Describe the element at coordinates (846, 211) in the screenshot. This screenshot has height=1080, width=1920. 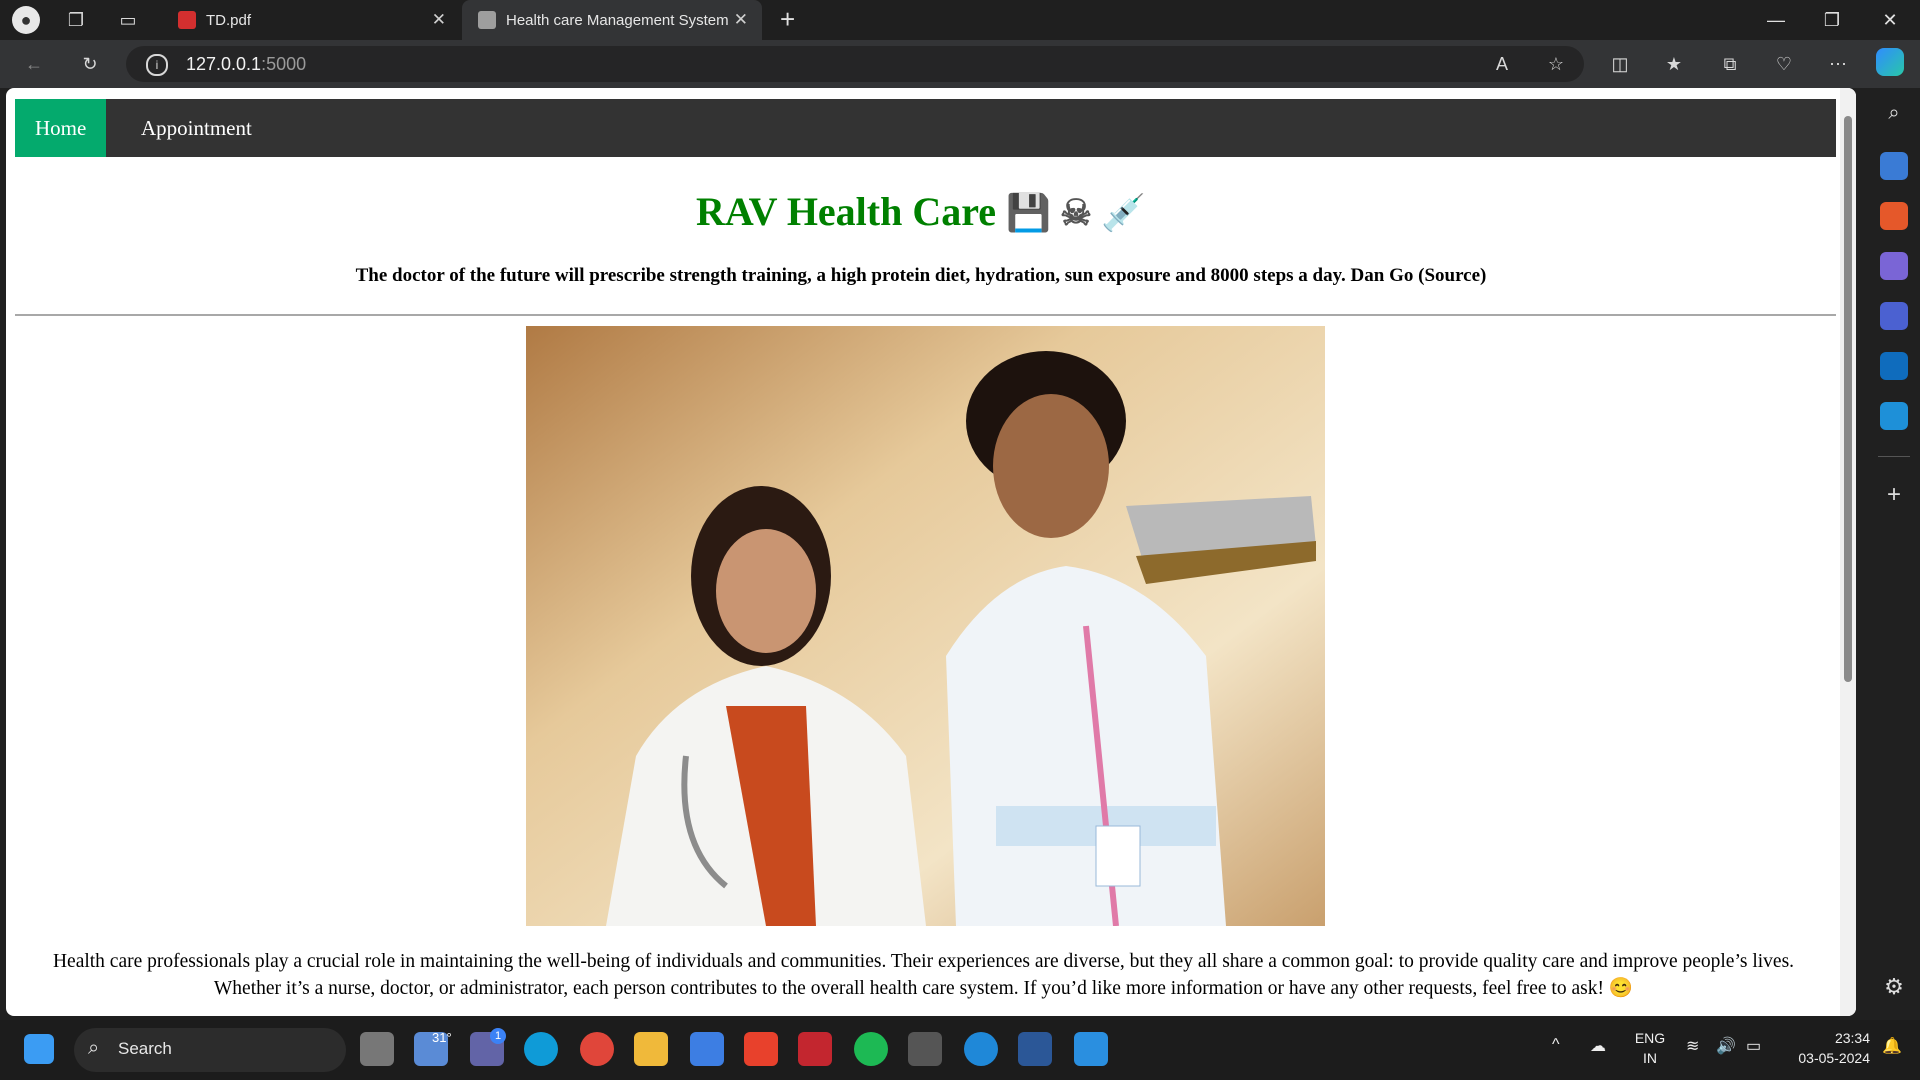
I see `page-title-text: RAV Health Care` at that location.